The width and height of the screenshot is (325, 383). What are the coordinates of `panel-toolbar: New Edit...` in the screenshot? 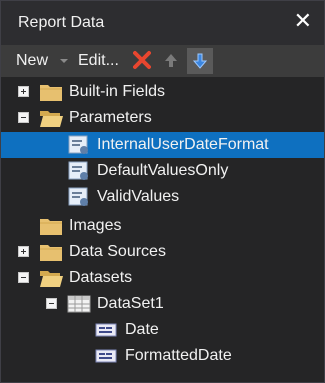 It's located at (162, 61).